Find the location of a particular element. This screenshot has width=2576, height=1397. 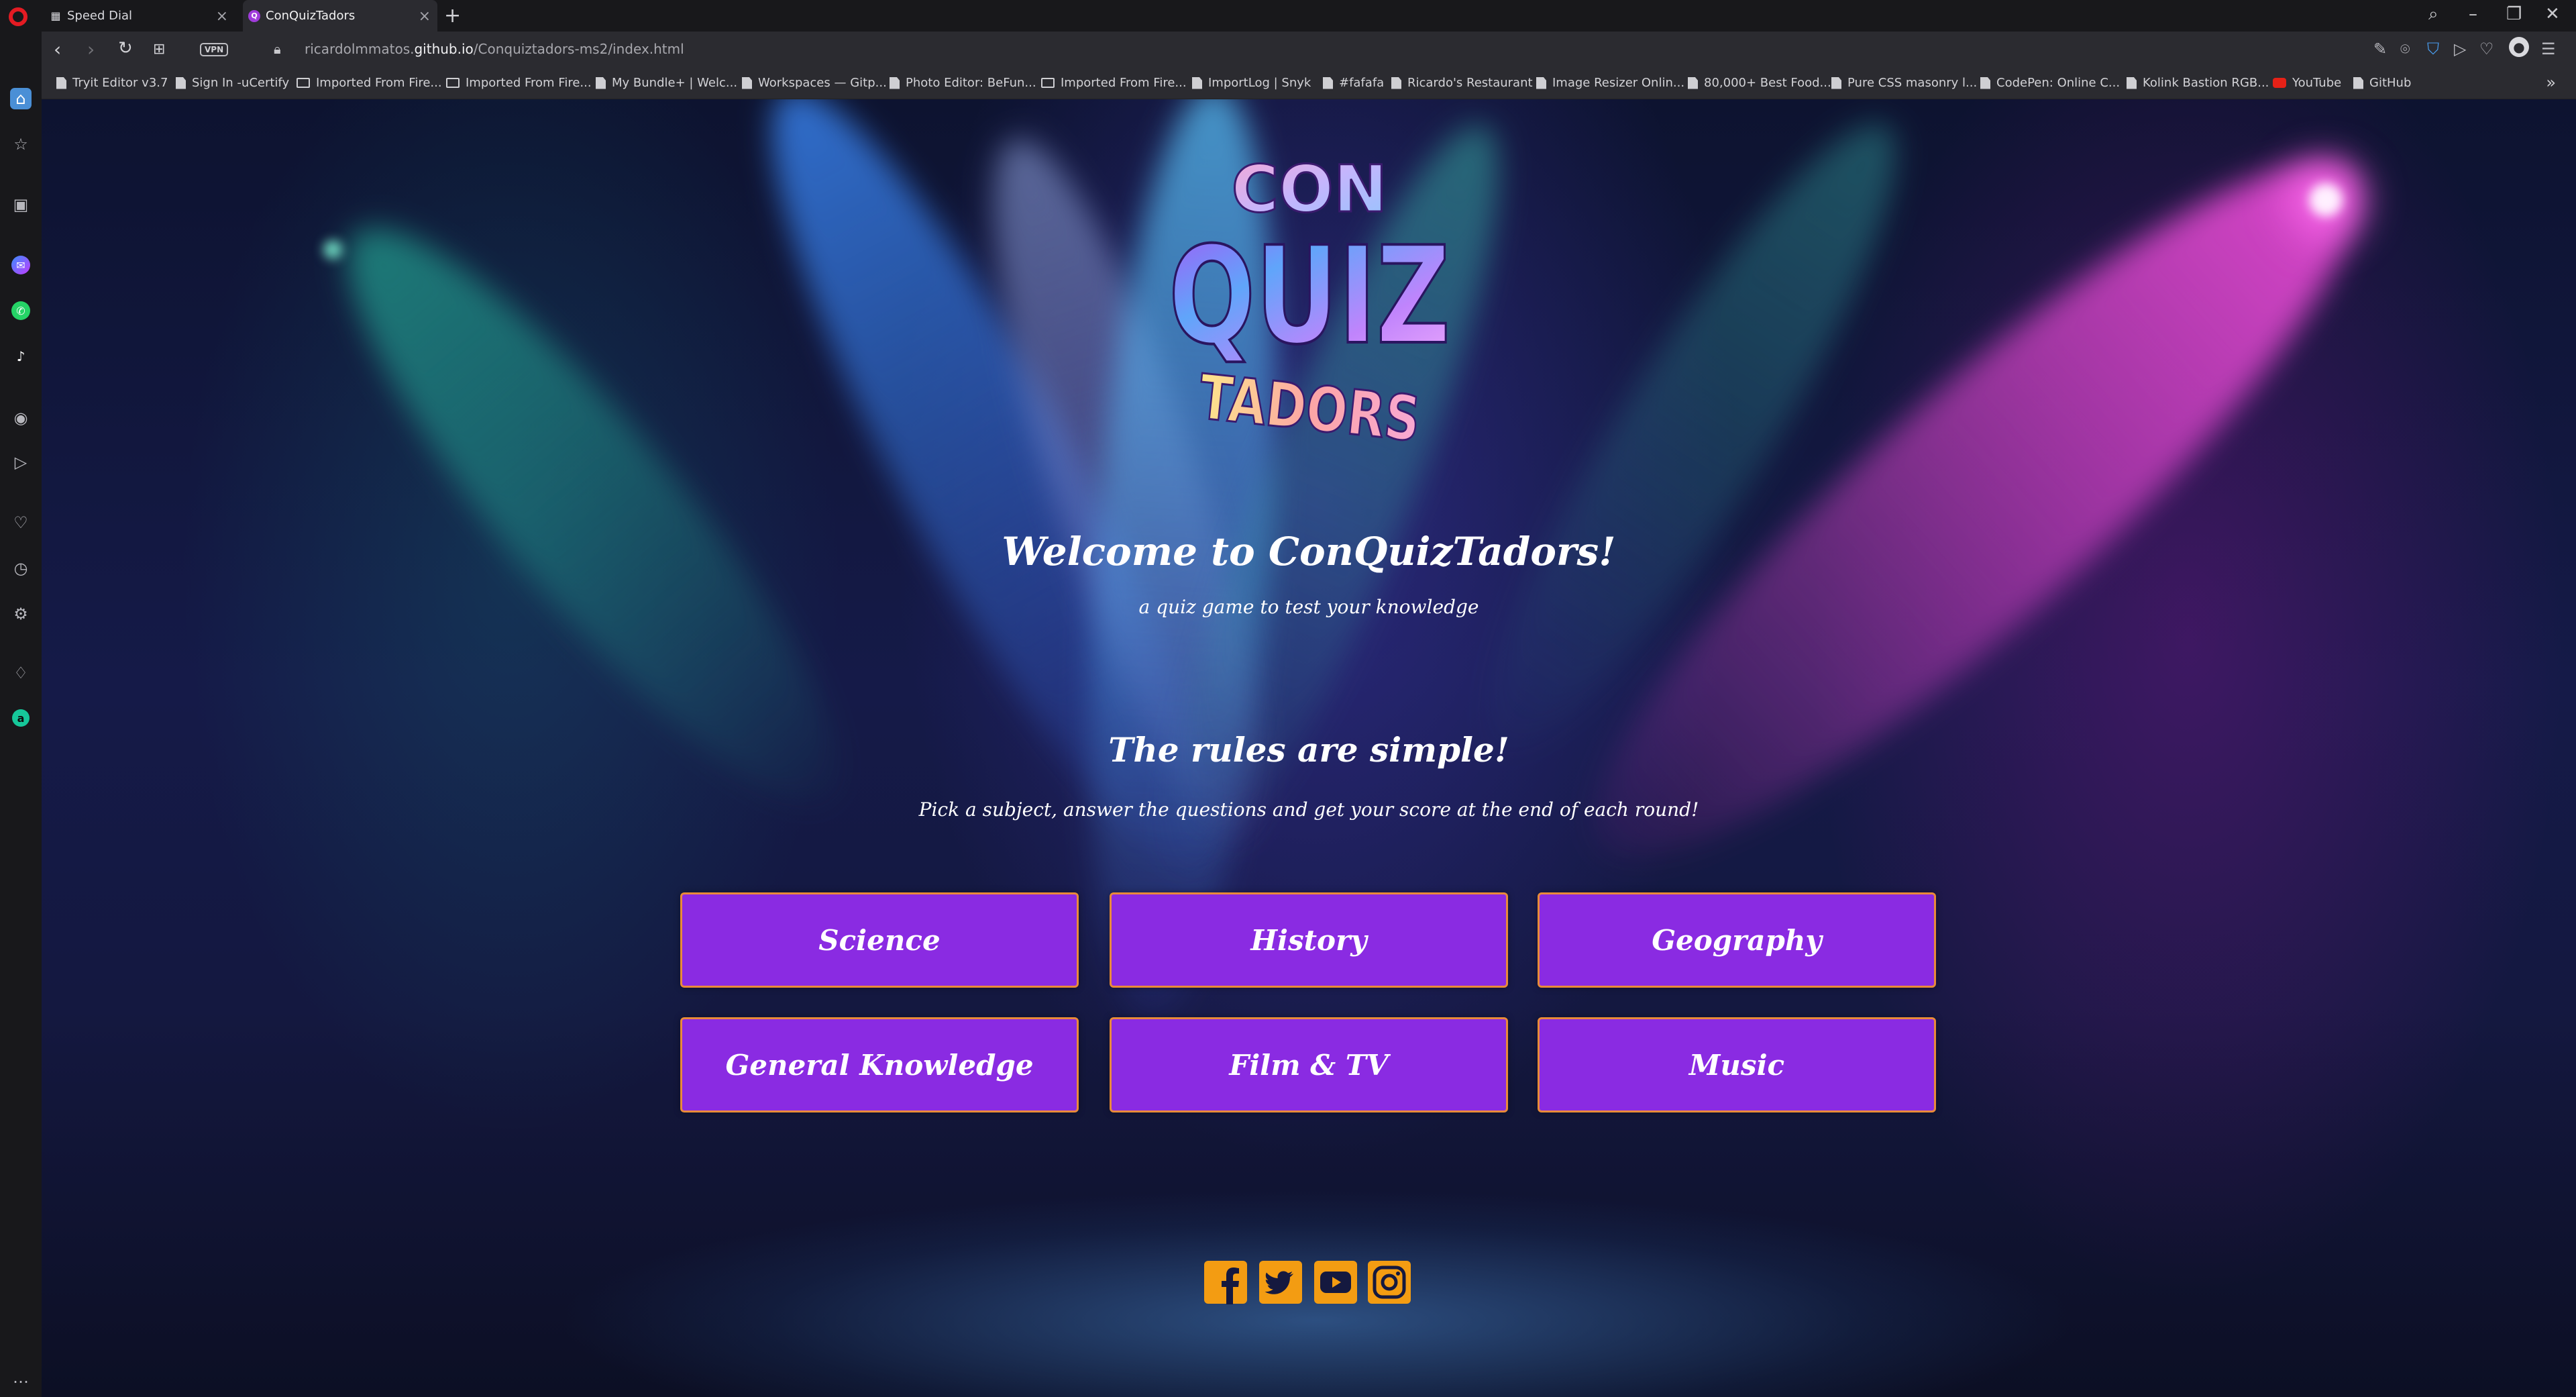

bookmark-item: Ricardo's Restaurant is located at coordinates (1462, 83).